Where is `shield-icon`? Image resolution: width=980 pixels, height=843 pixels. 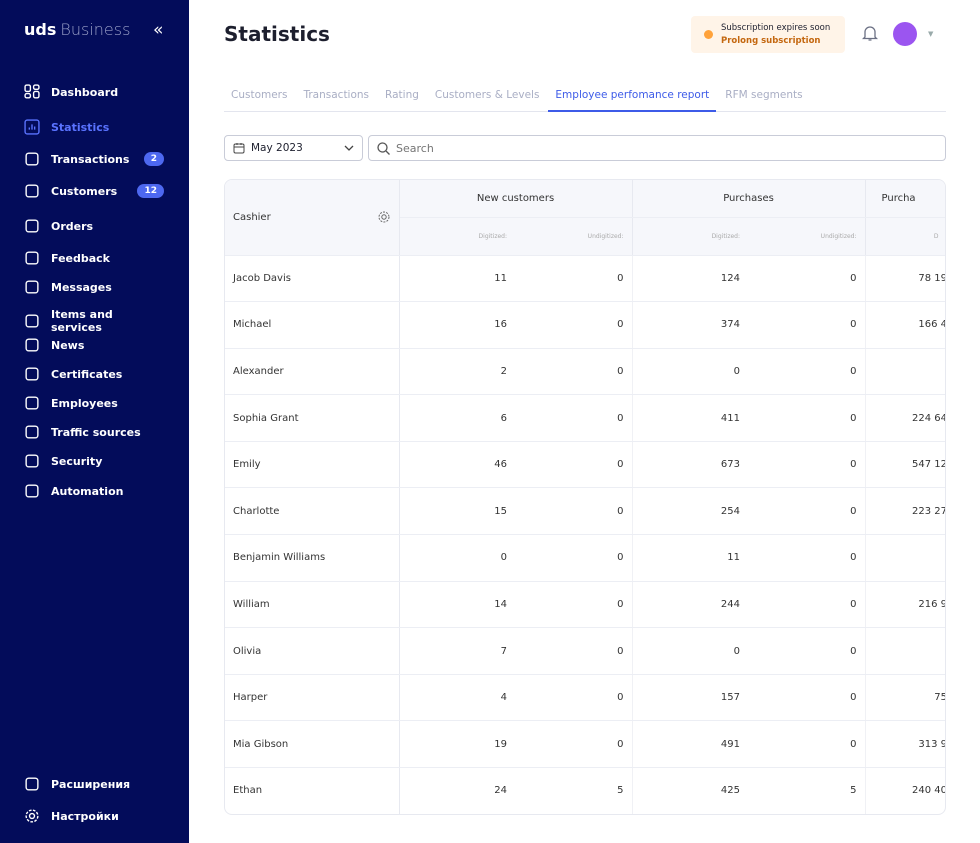 shield-icon is located at coordinates (32, 461).